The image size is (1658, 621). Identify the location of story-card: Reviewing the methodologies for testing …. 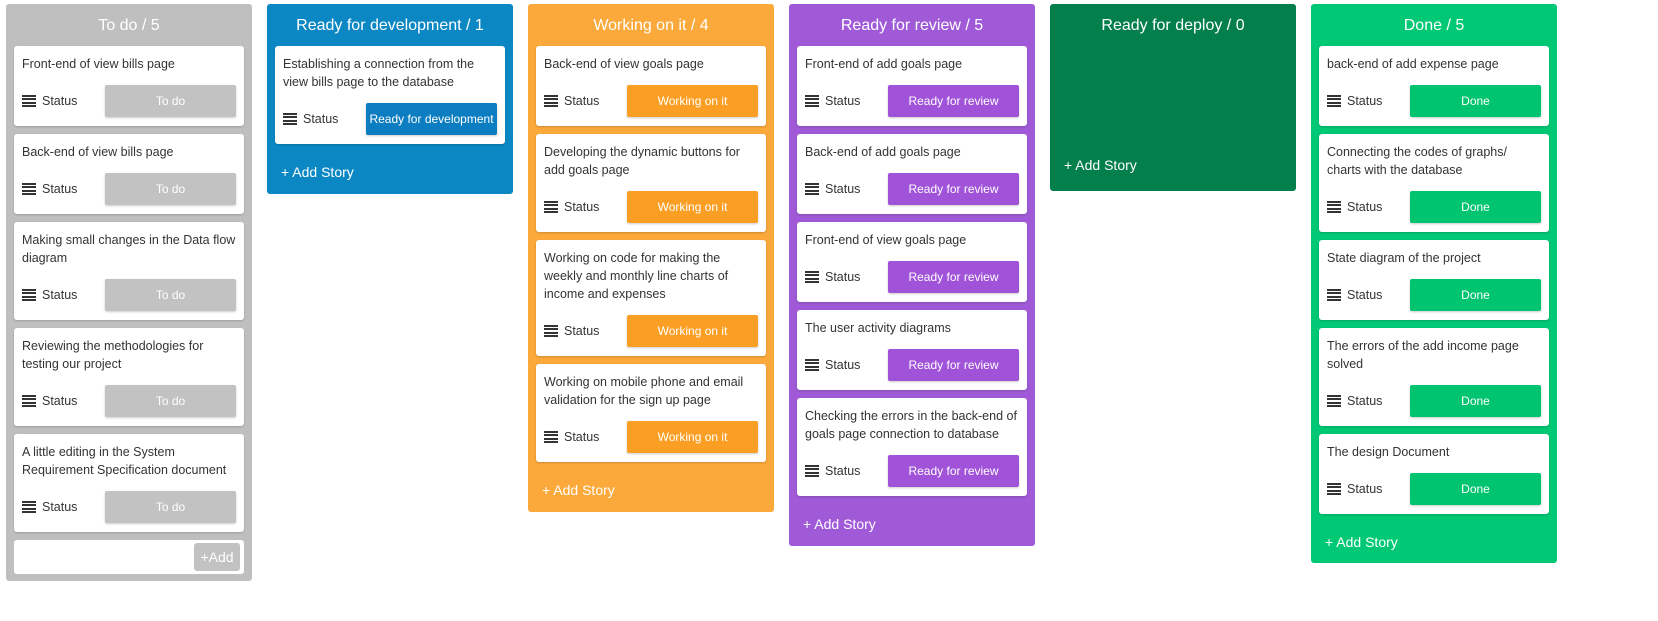
(129, 377).